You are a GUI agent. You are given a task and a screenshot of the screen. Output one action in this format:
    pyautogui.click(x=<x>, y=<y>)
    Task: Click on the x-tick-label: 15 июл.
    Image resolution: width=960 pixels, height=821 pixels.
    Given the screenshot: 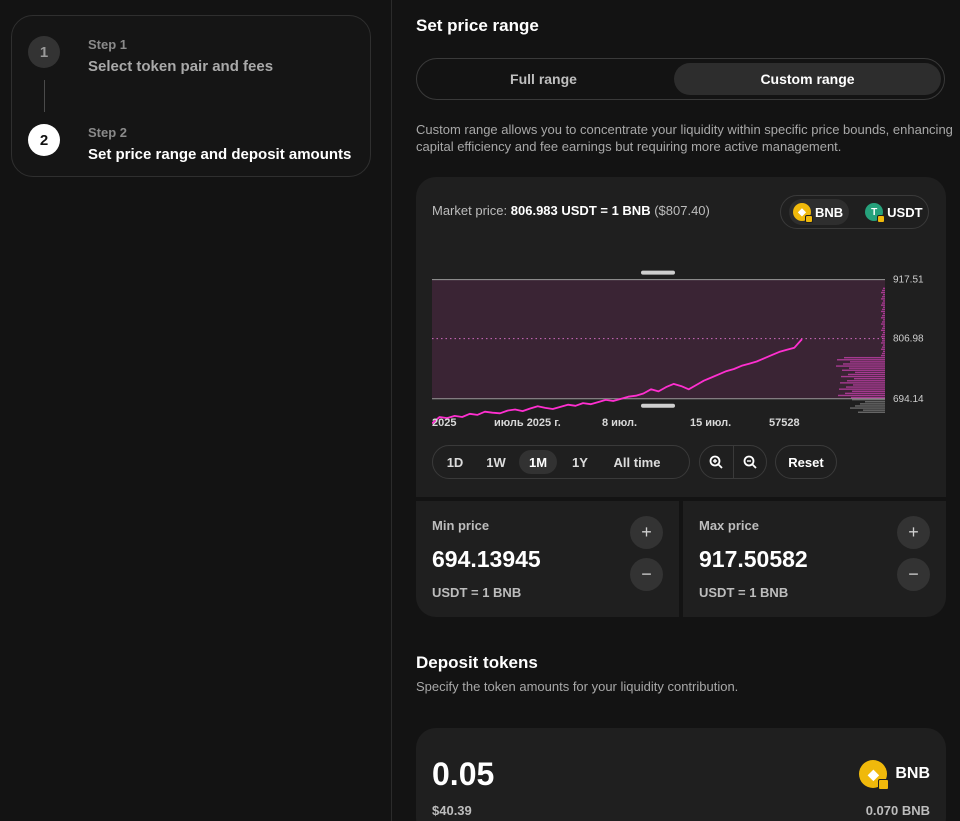 What is the action you would take?
    pyautogui.click(x=710, y=423)
    